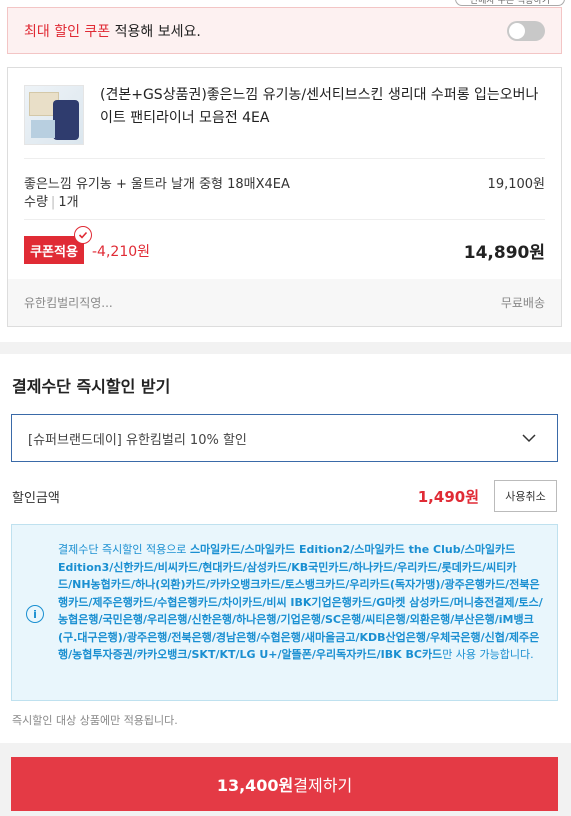  What do you see at coordinates (137, 440) in the screenshot?
I see `selected-discount-option: [슈퍼브랜드데이] 유한킴벌리 10% 할인` at bounding box center [137, 440].